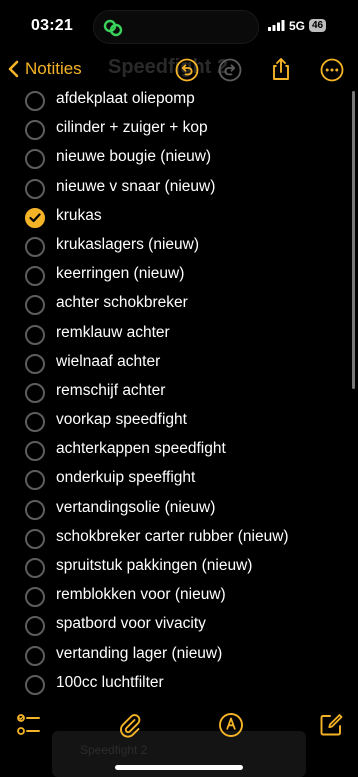  I want to click on checklist-item: cilinder + zuiger + kop, so click(179, 129).